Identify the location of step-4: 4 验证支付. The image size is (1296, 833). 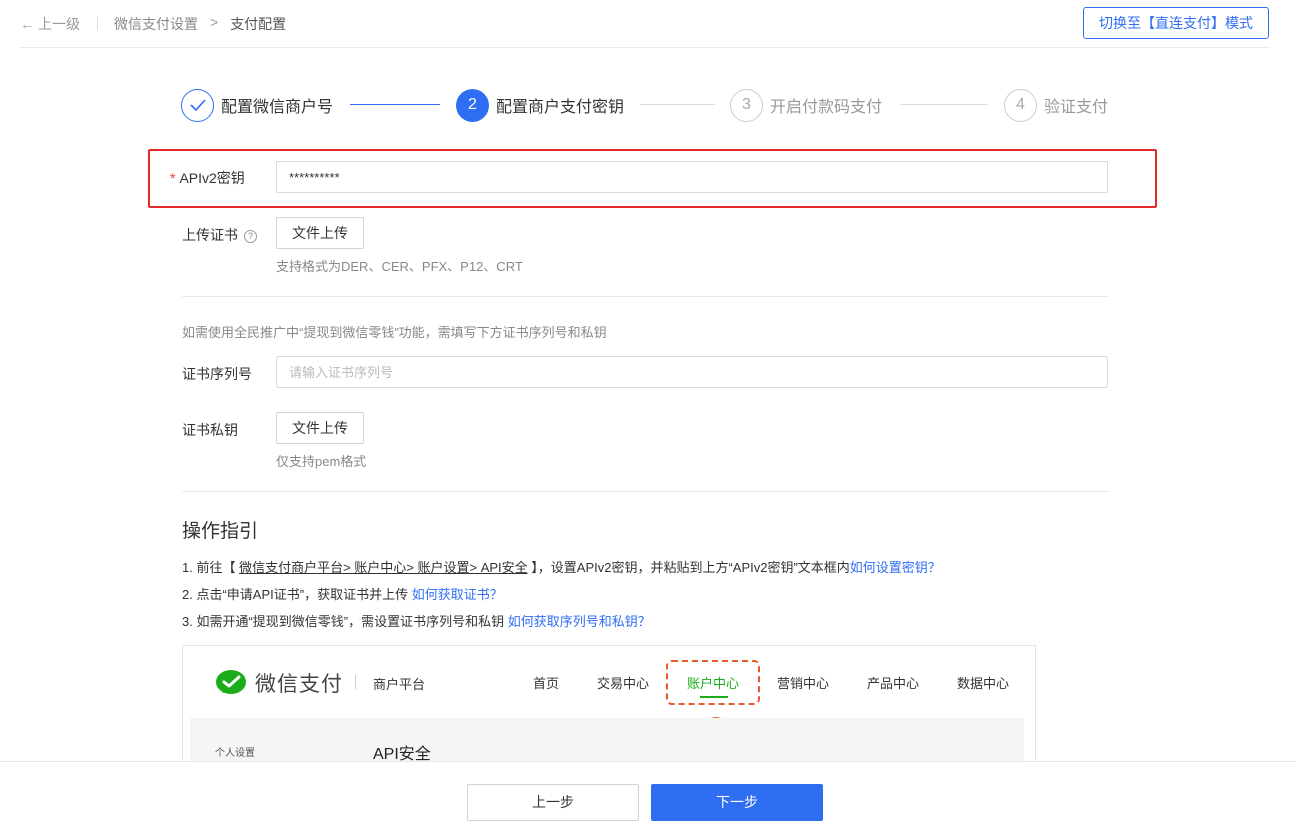
(1056, 105).